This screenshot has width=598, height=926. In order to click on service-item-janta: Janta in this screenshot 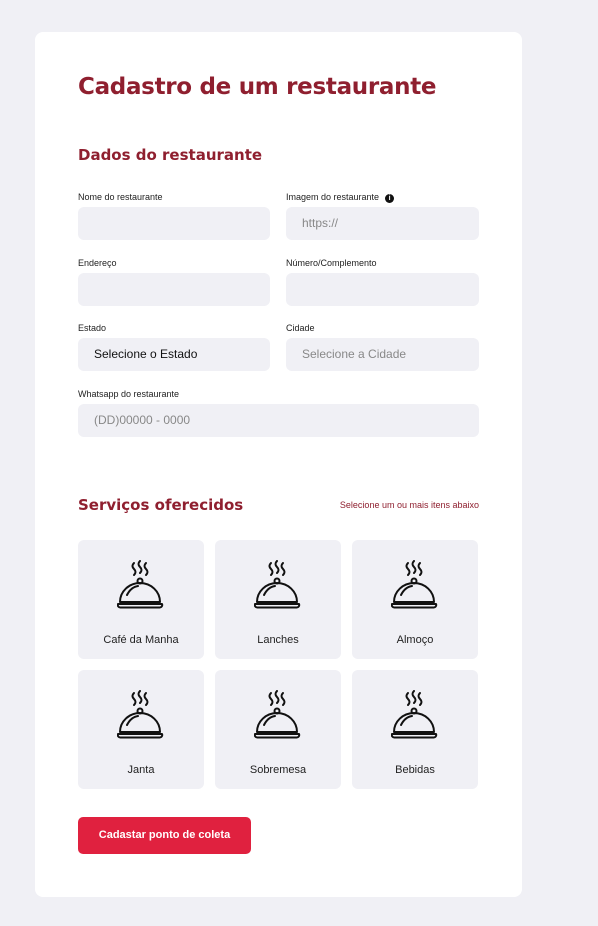, I will do `click(141, 729)`.